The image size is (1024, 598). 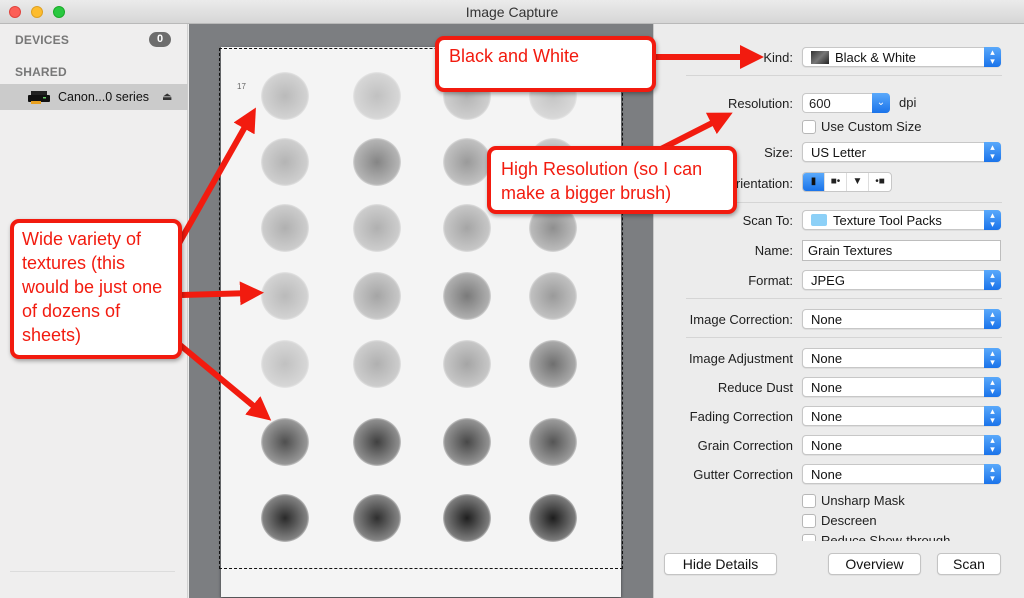 What do you see at coordinates (545, 64) in the screenshot?
I see `callout-black-and-white: Black and White` at bounding box center [545, 64].